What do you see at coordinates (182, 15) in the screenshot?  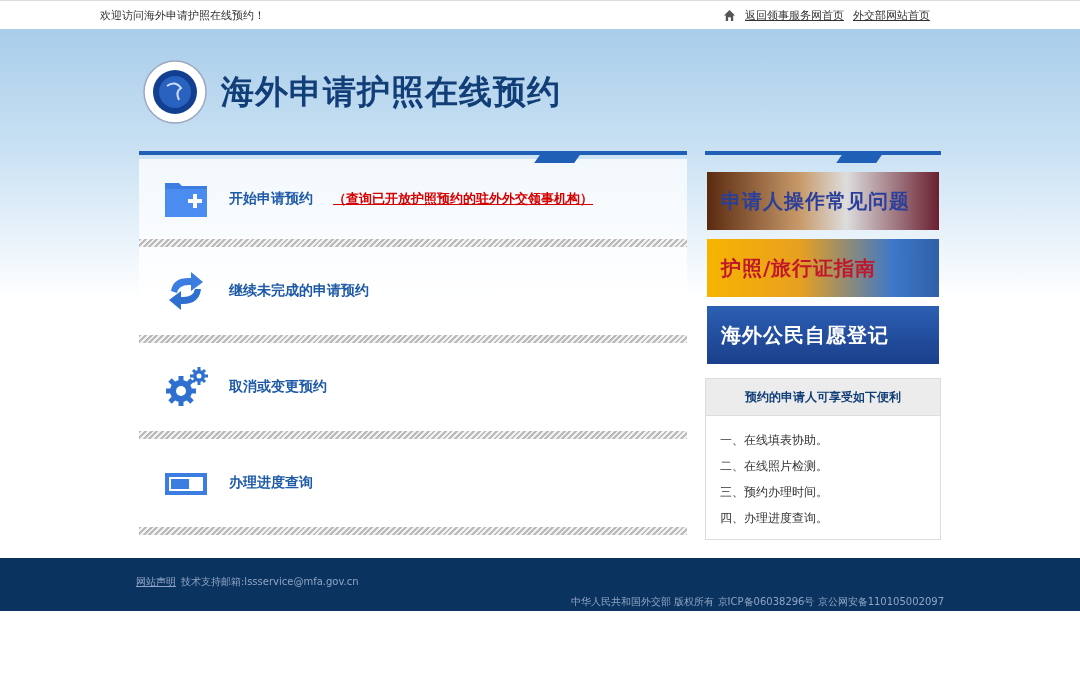 I see `welcome-text: 欢迎访问海外申请护照在线预约！` at bounding box center [182, 15].